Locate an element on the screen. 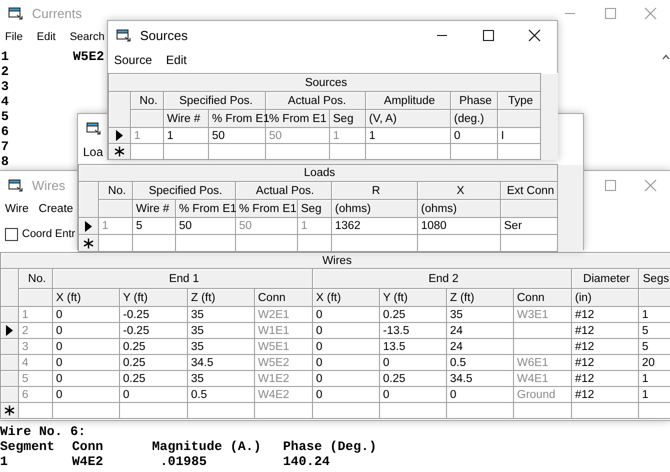 The width and height of the screenshot is (670, 472). window-title: Wires is located at coordinates (49, 185).